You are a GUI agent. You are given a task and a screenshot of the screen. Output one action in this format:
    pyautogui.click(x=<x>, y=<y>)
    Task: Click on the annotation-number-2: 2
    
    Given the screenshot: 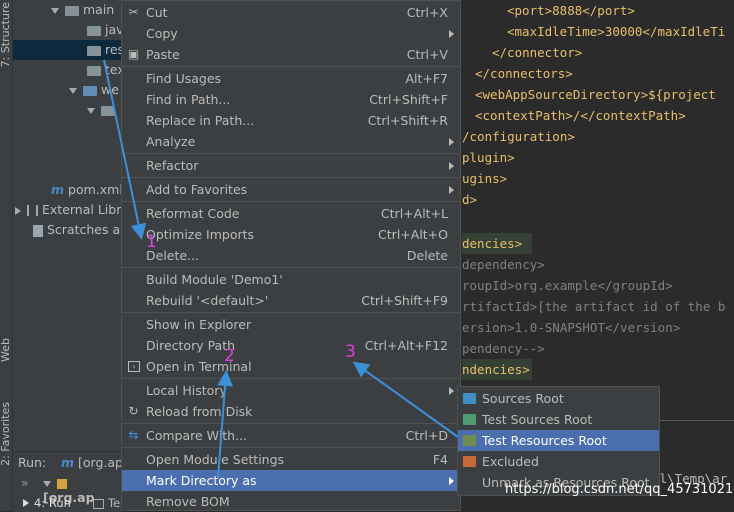 What is the action you would take?
    pyautogui.click(x=229, y=356)
    